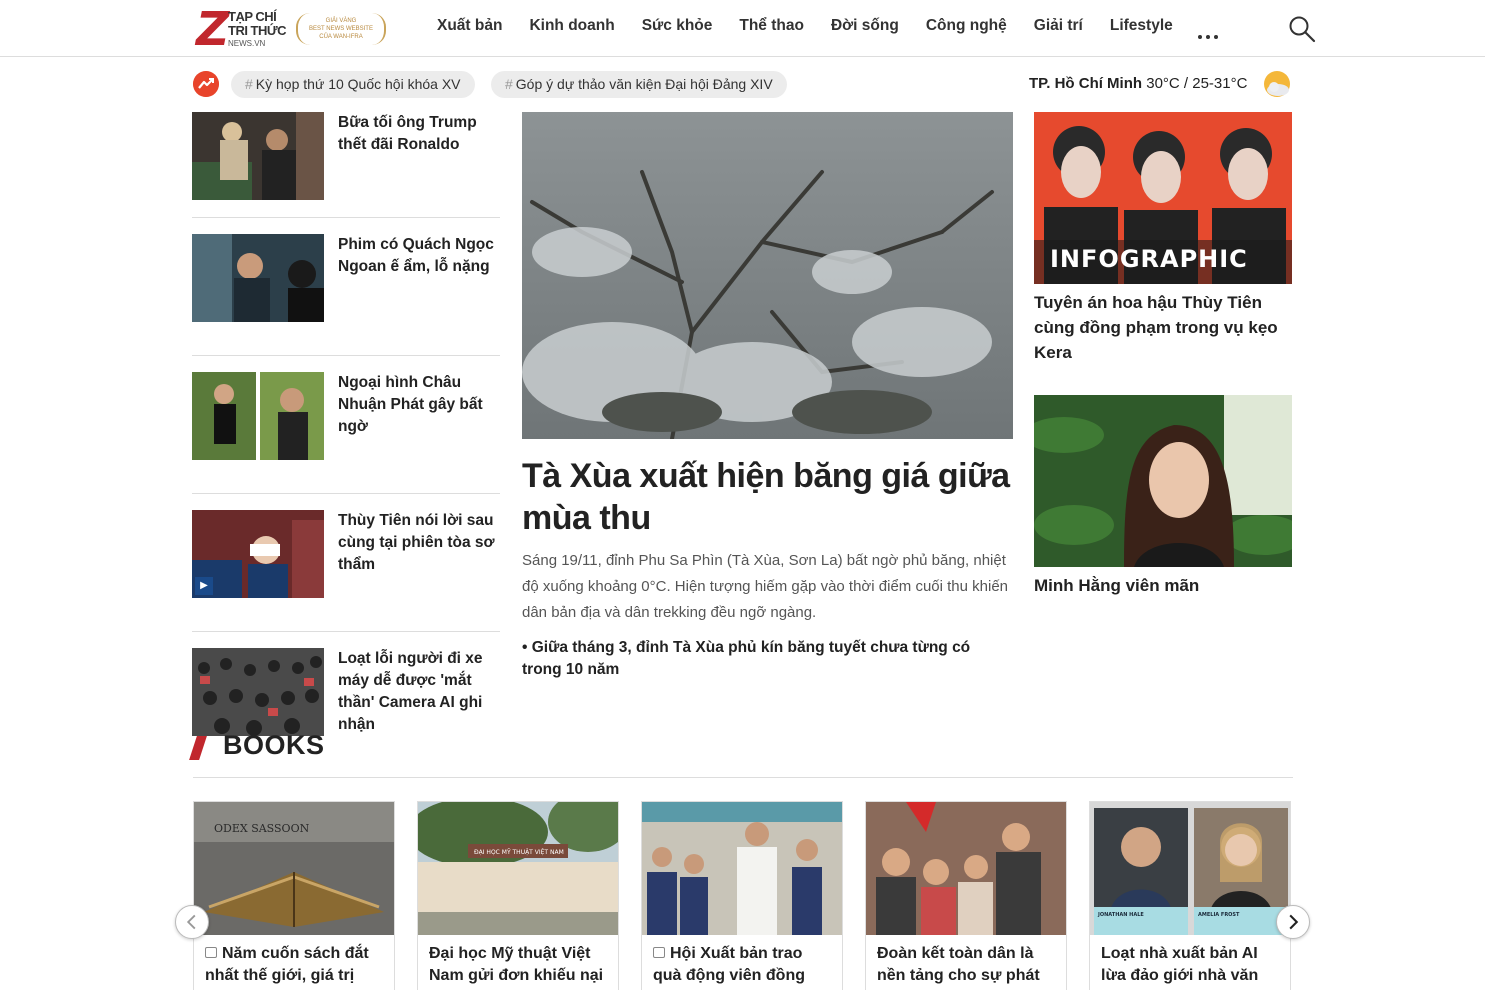 The height and width of the screenshot is (990, 1485). I want to click on logo-z-mark: Z, so click(213, 29).